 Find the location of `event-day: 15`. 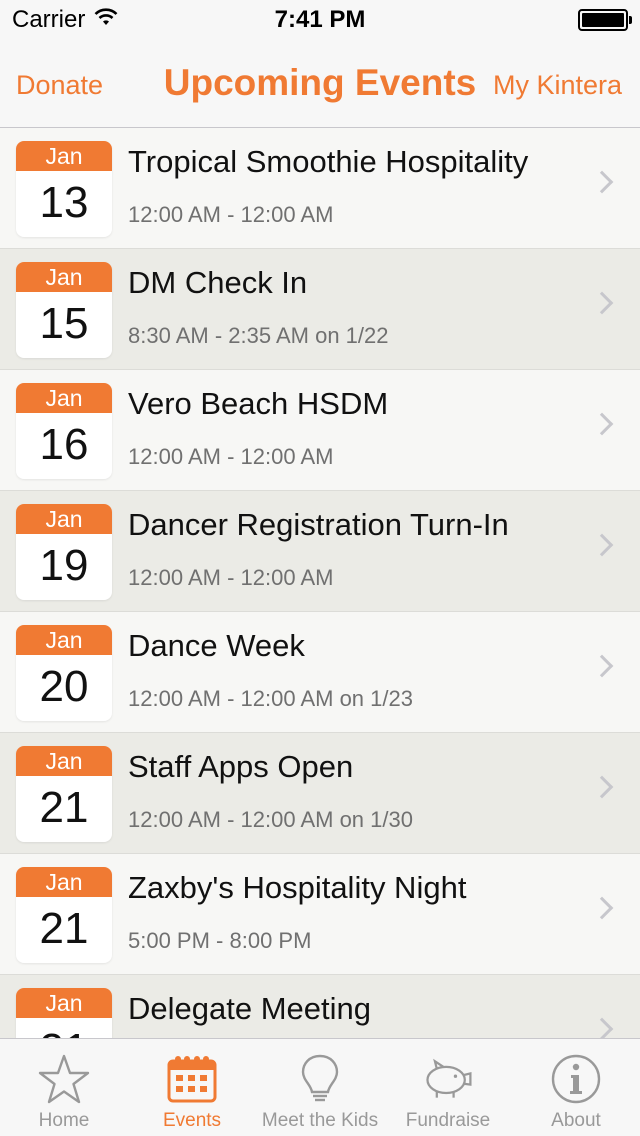

event-day: 15 is located at coordinates (64, 323).